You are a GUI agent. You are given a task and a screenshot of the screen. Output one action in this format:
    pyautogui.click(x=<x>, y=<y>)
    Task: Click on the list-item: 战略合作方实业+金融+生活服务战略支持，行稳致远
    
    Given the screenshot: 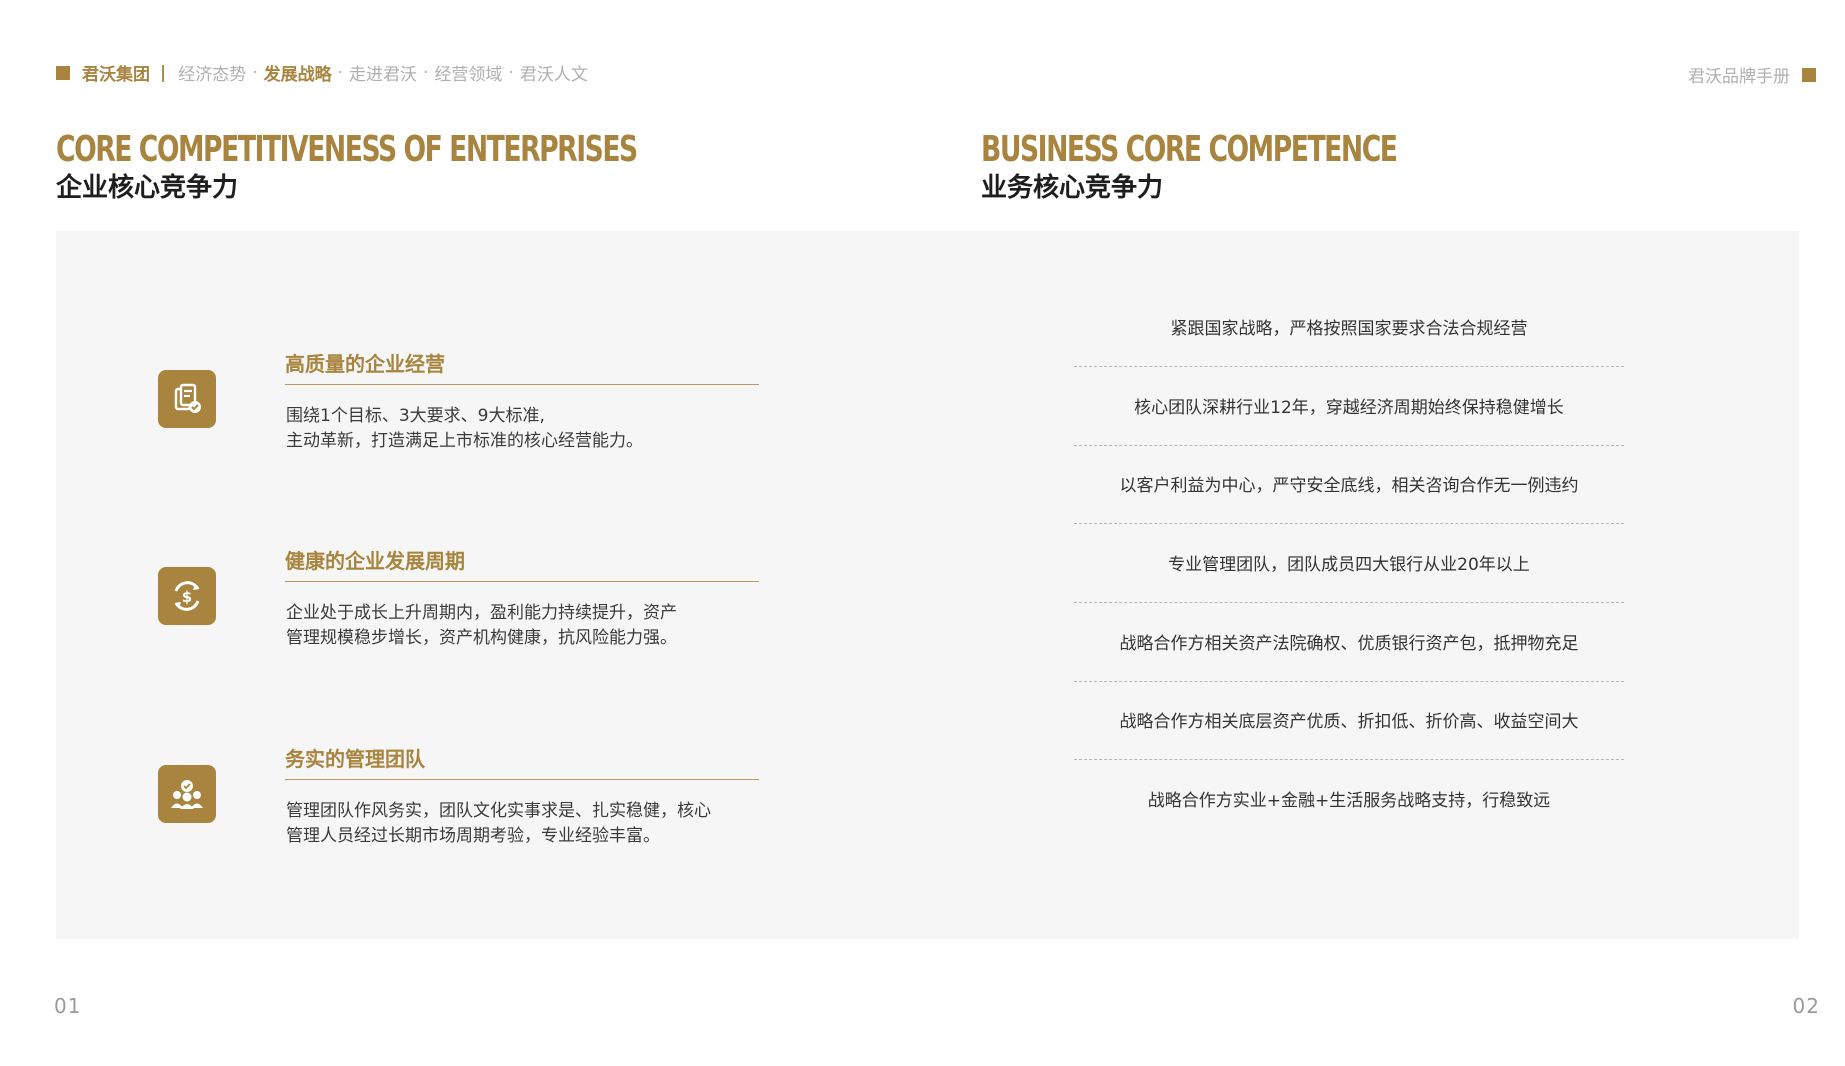 What is the action you would take?
    pyautogui.click(x=1349, y=830)
    